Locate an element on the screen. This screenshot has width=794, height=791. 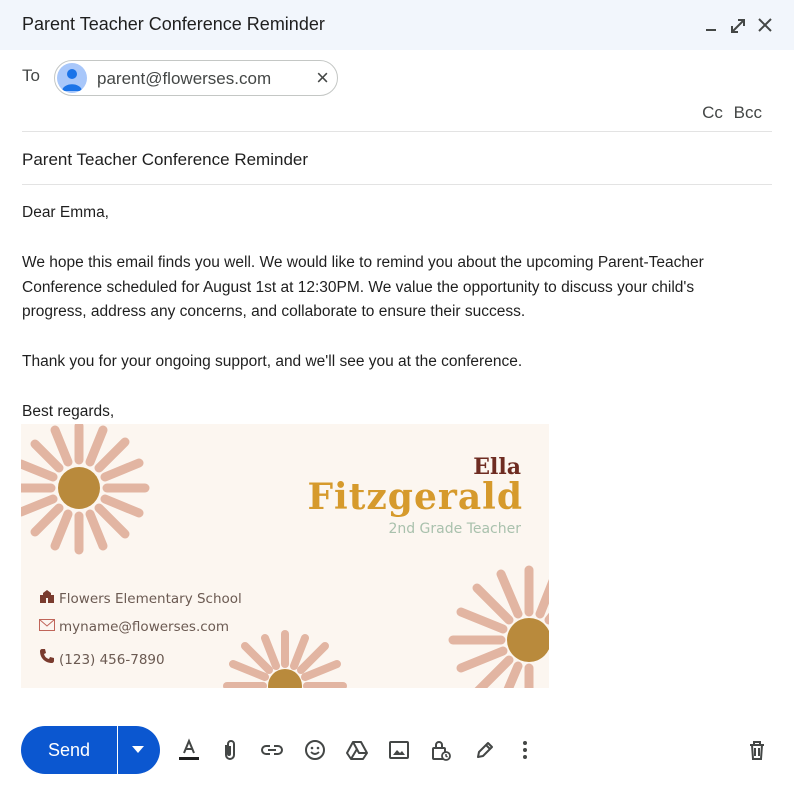
expand-icon is located at coordinates (738, 25).